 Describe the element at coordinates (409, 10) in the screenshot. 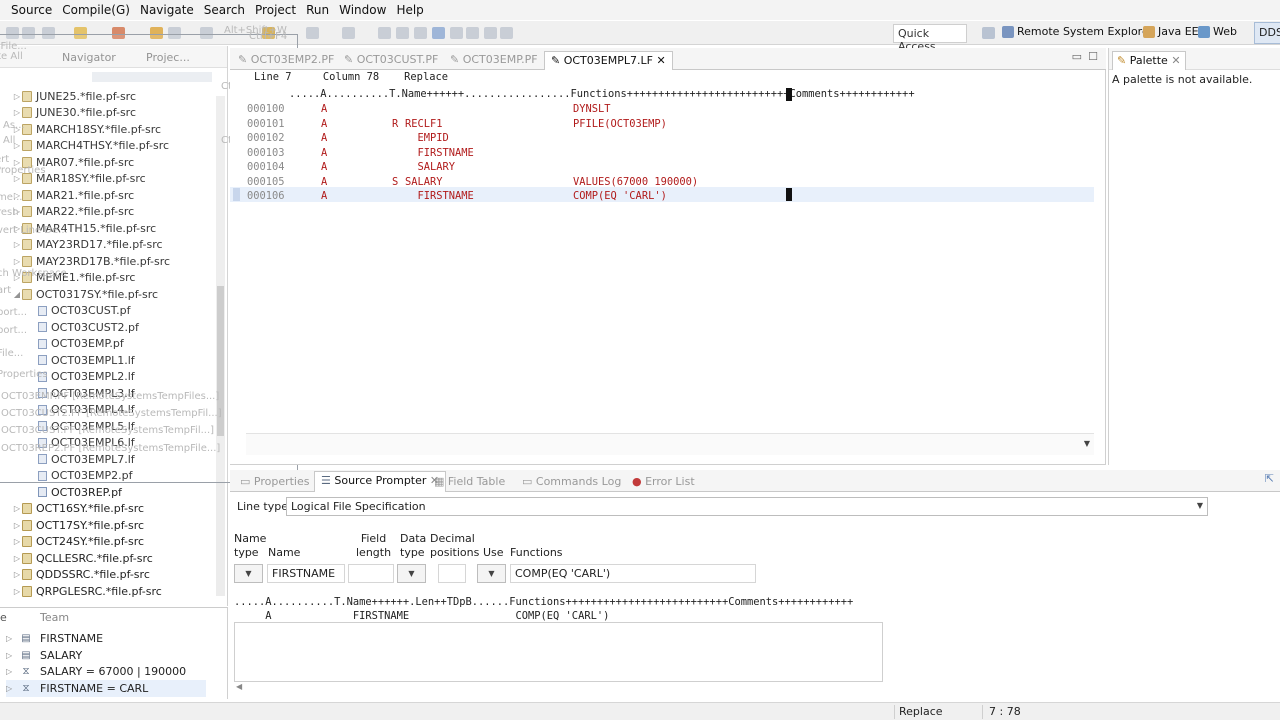

I see `menu-help: Help` at that location.